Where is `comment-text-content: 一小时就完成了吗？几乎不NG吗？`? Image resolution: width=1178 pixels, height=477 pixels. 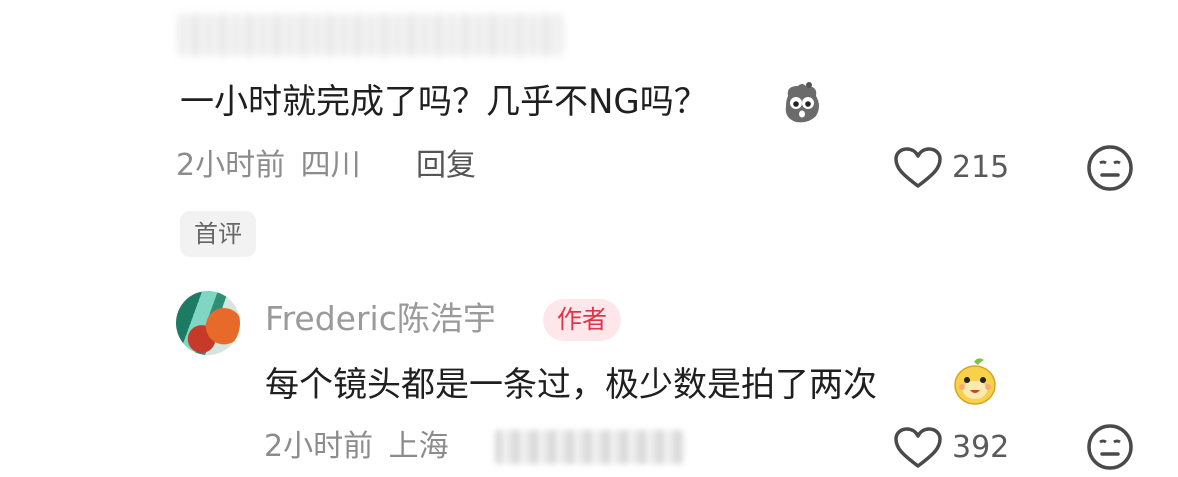
comment-text-content: 一小时就完成了吗？几乎不NG吗？ is located at coordinates (444, 102).